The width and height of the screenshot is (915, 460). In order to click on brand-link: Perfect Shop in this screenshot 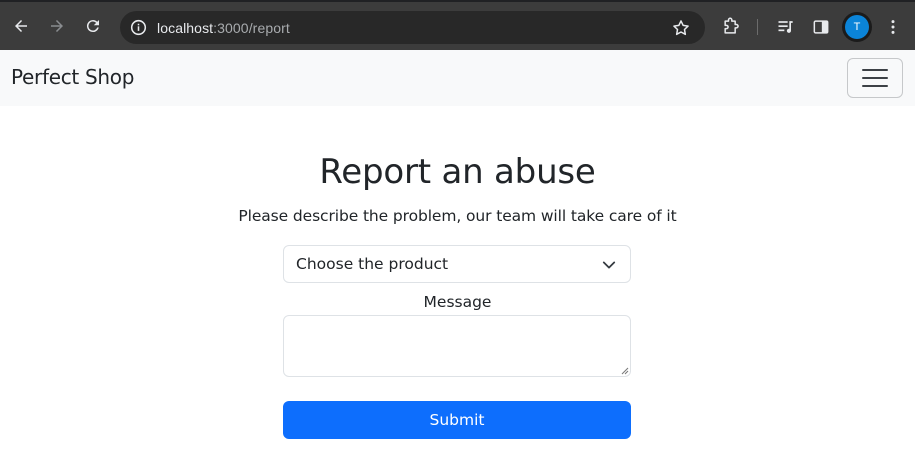, I will do `click(72, 77)`.